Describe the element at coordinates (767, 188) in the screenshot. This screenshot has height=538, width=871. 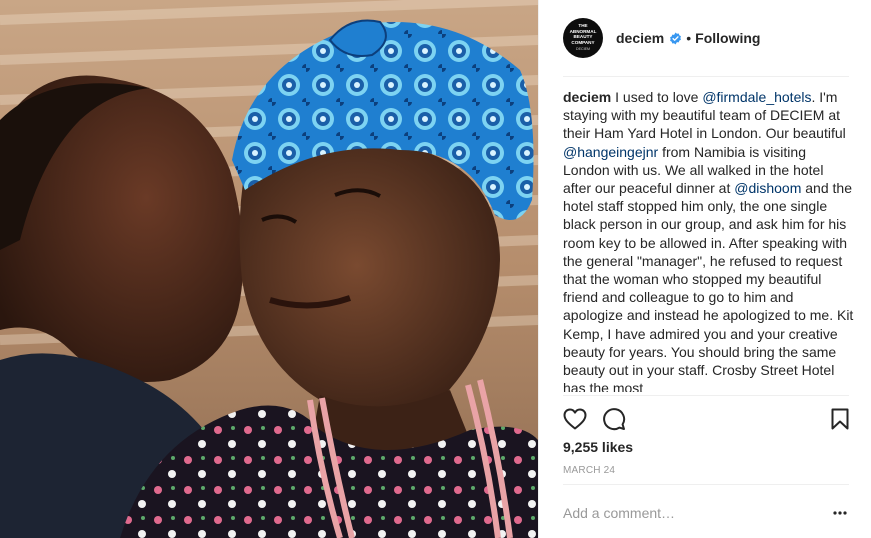
I see `mention-link: @dishoom` at that location.